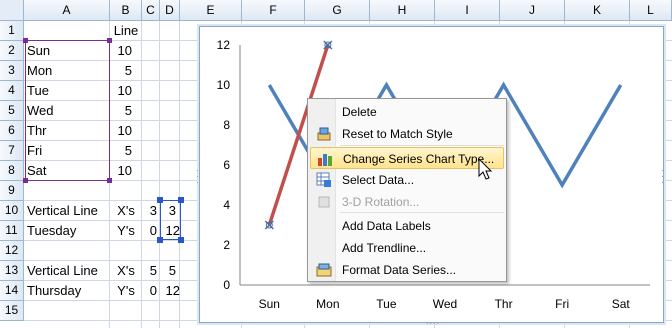 This screenshot has width=672, height=328. What do you see at coordinates (532, 10) in the screenshot?
I see `column-header-j: J` at bounding box center [532, 10].